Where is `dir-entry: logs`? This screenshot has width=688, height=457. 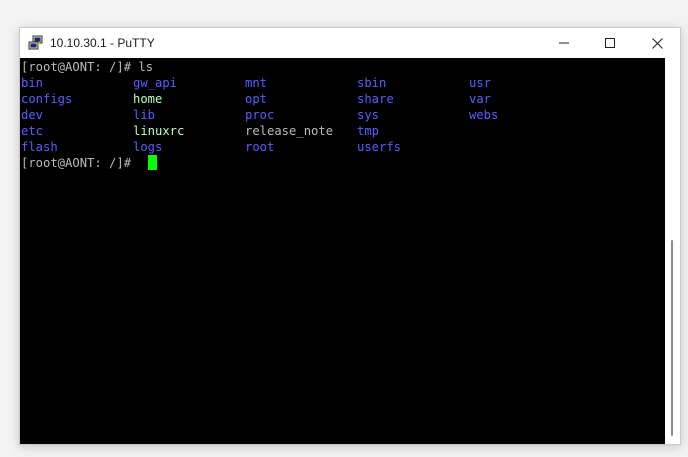 dir-entry: logs is located at coordinates (148, 147).